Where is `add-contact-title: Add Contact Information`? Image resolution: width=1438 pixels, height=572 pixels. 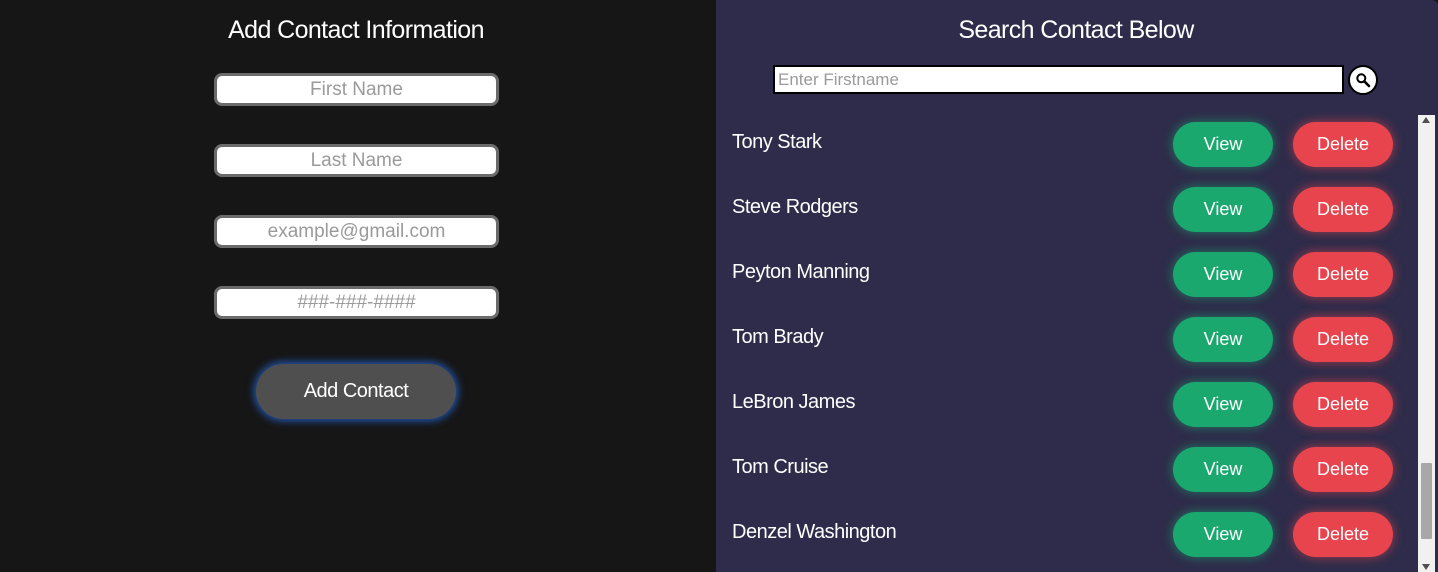
add-contact-title: Add Contact Information is located at coordinates (356, 30).